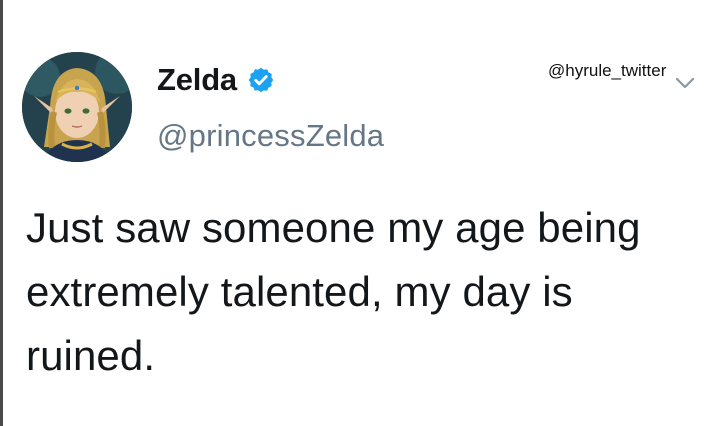 The image size is (716, 426). What do you see at coordinates (685, 83) in the screenshot?
I see `chevron-down-icon` at bounding box center [685, 83].